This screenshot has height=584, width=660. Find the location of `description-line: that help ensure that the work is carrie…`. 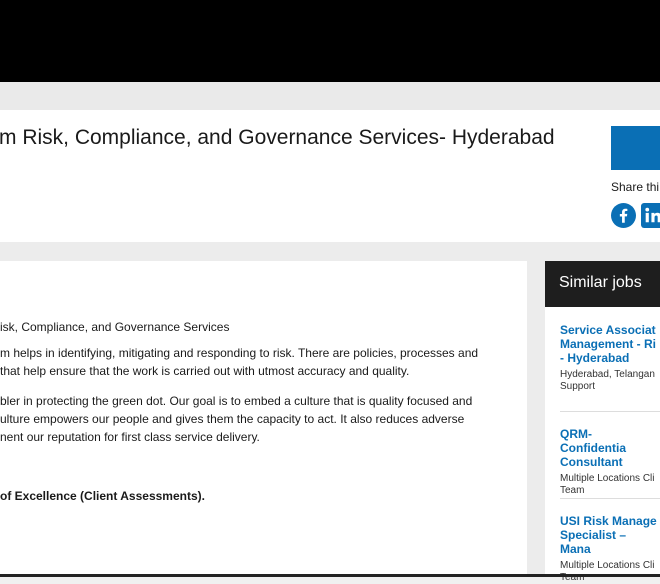

description-line: that help ensure that the work is carrie… is located at coordinates (205, 371).